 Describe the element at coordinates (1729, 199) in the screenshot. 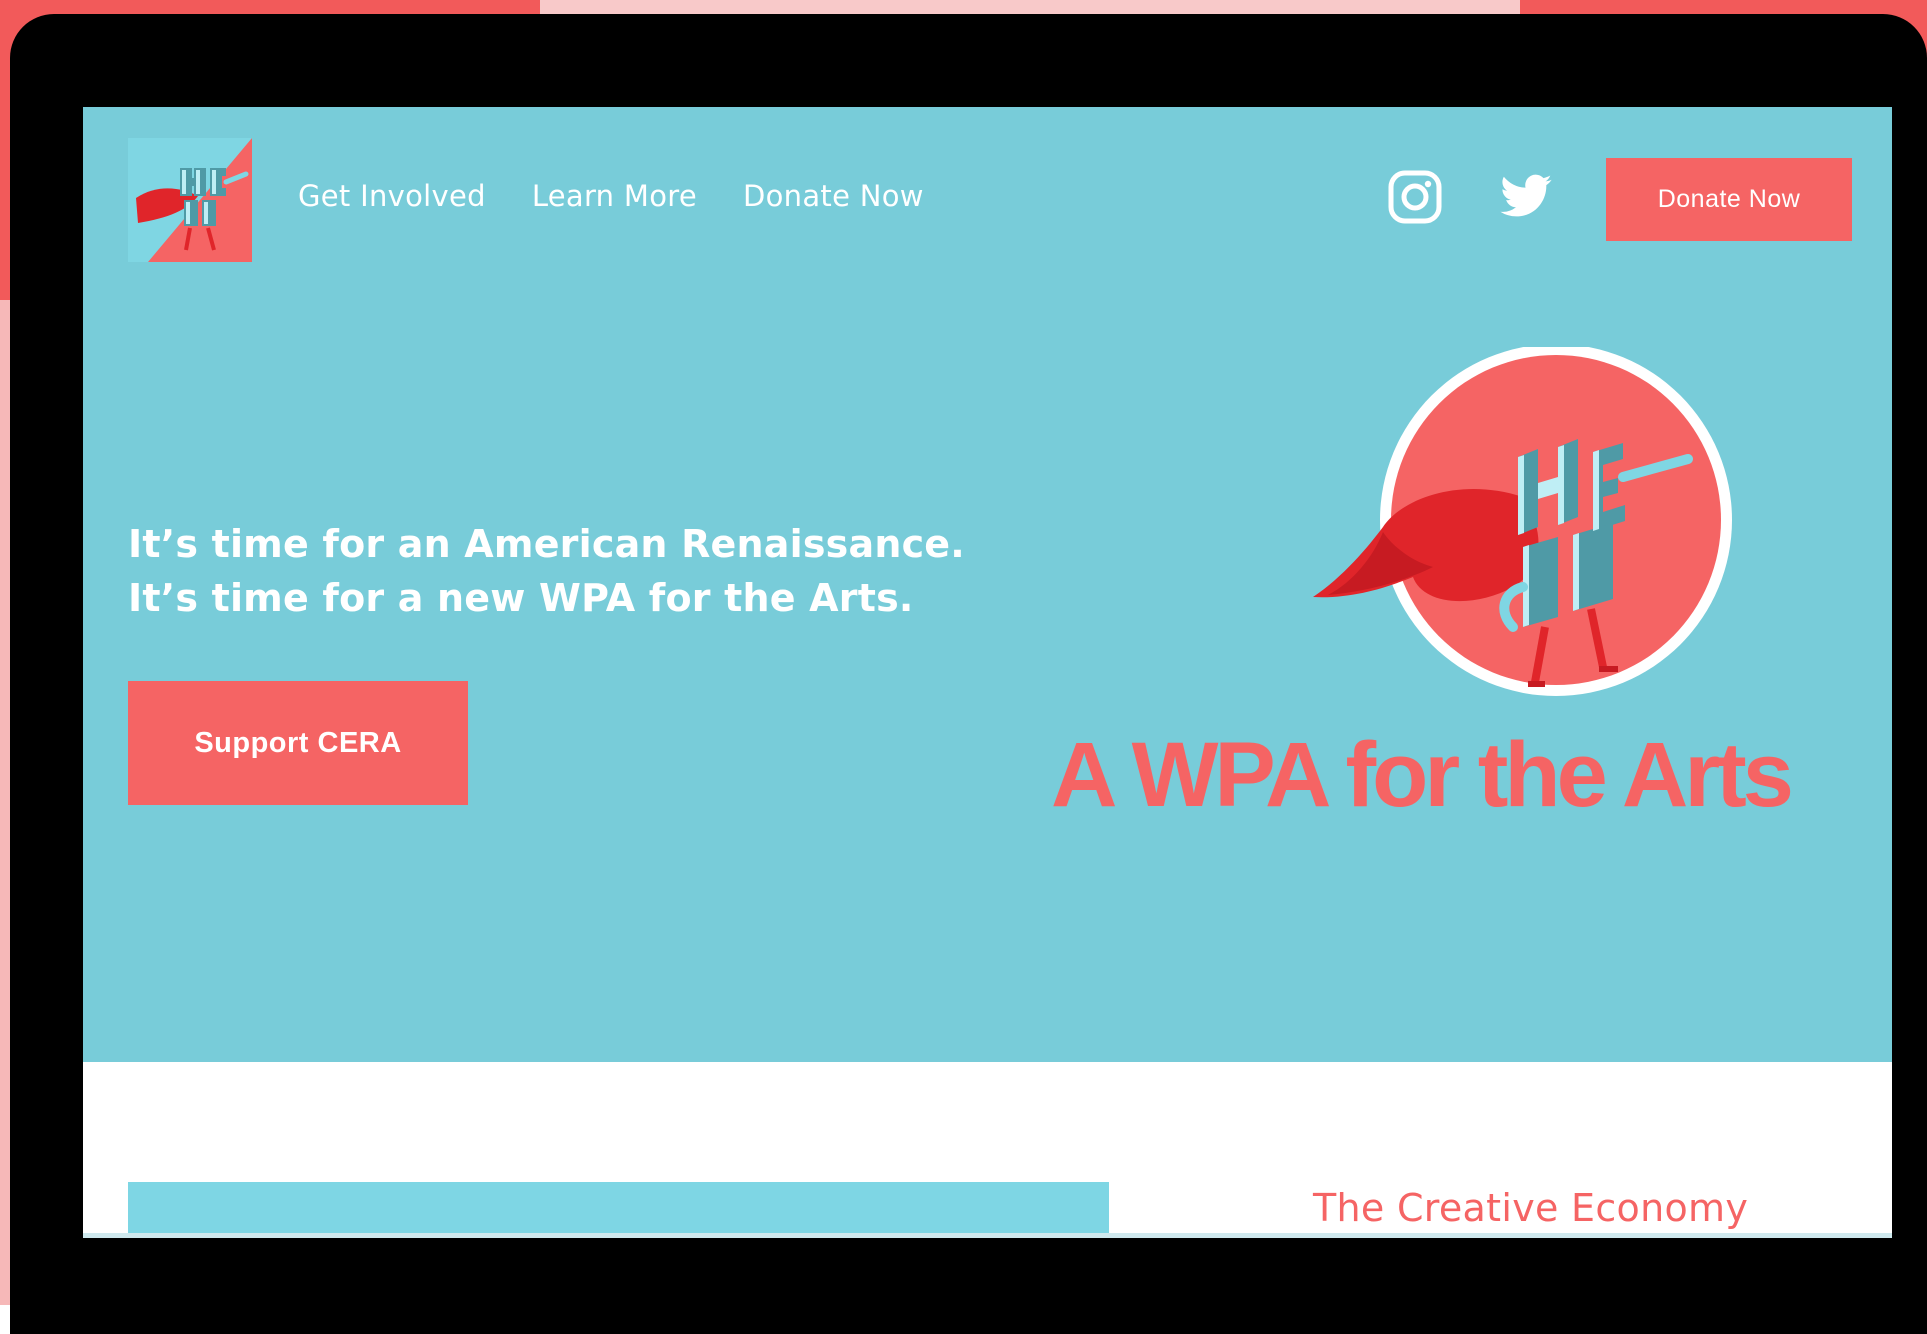

I see `donate-now-button: Donate Now` at that location.